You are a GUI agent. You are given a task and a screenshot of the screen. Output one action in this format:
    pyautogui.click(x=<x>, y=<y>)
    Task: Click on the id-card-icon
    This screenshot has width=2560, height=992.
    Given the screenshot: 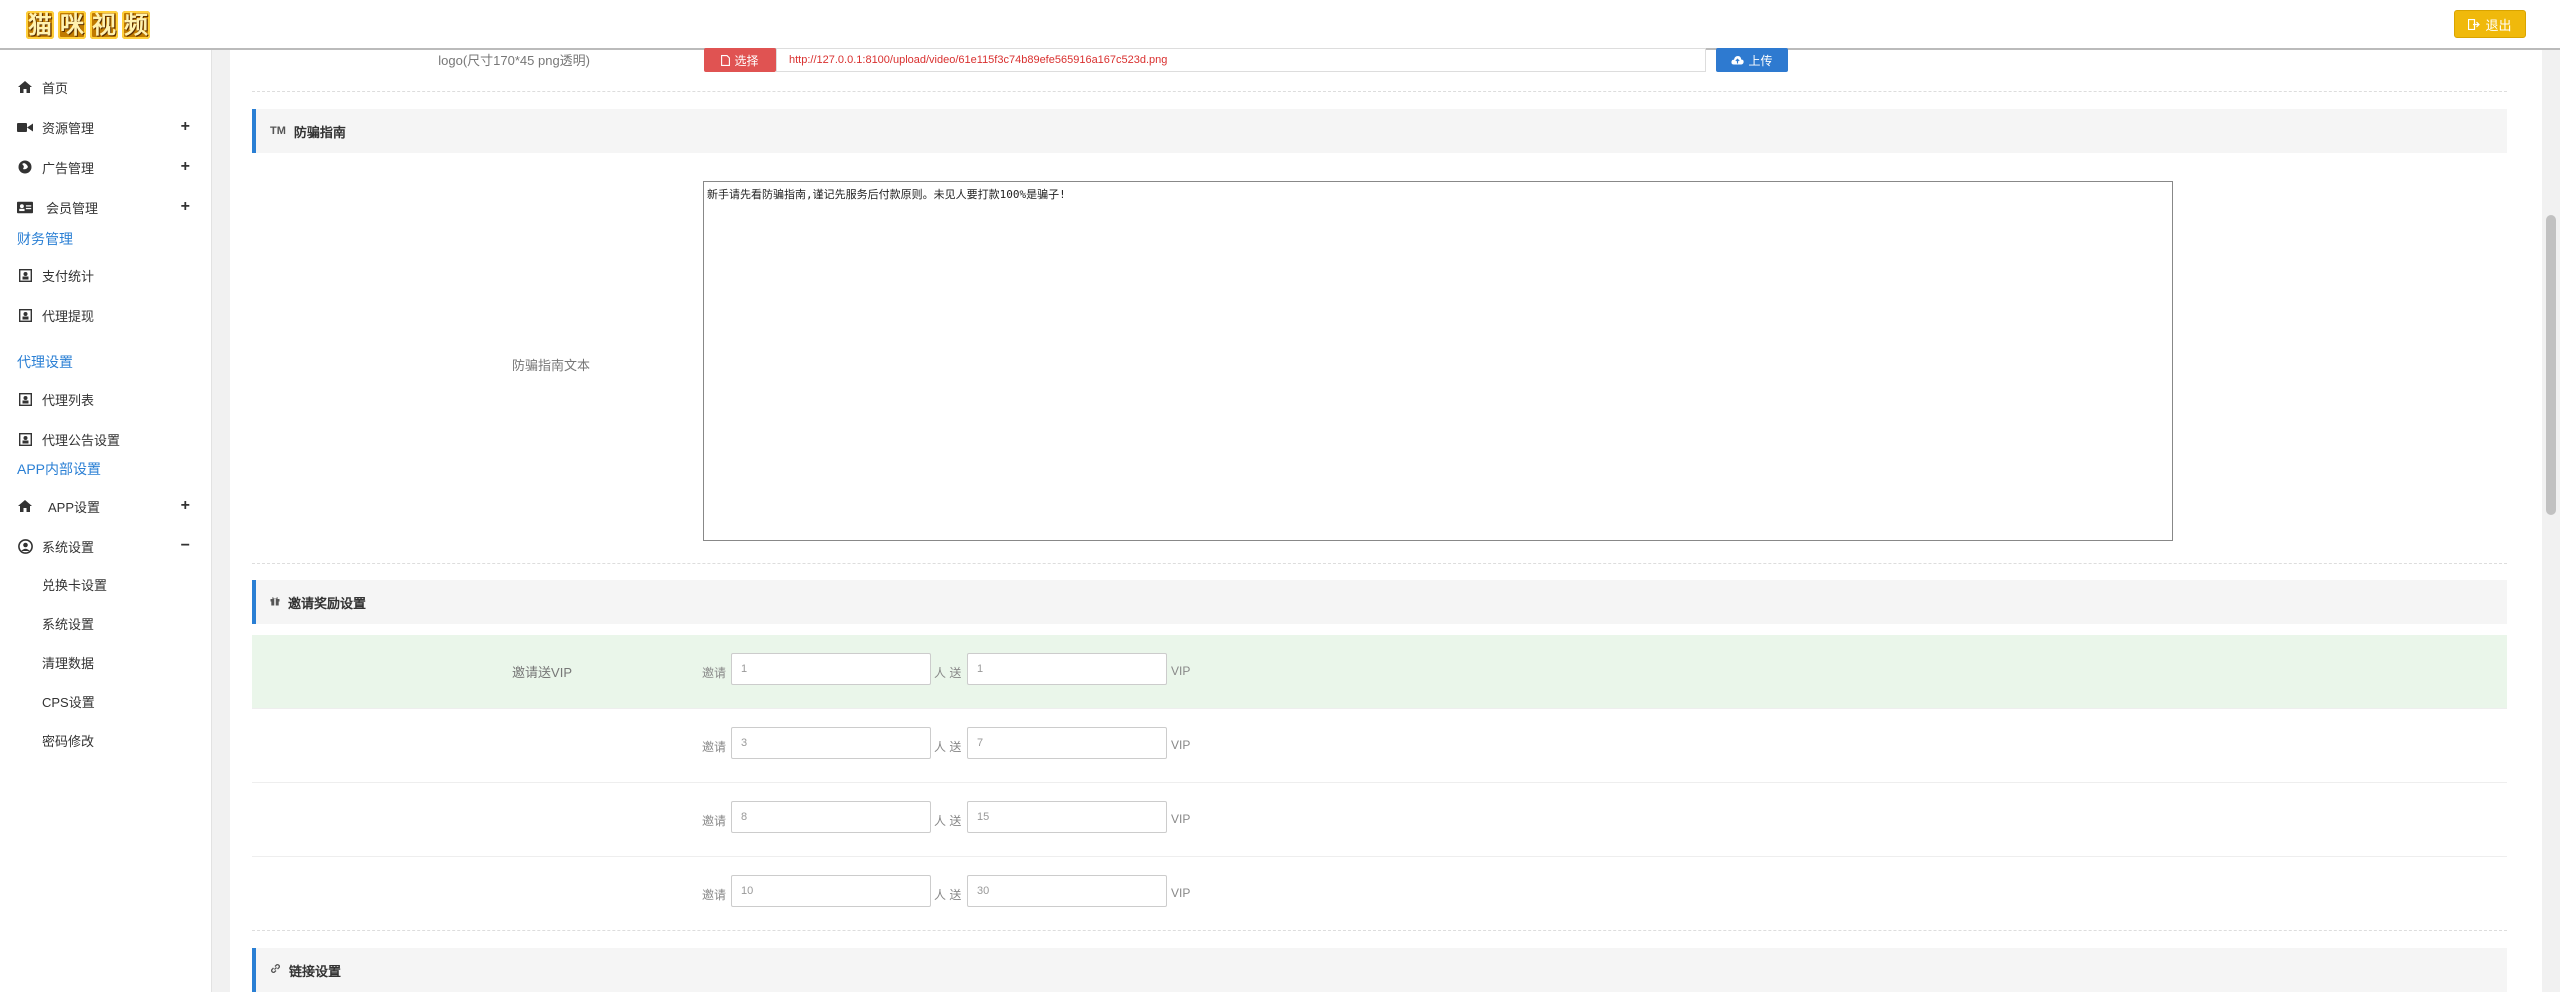 What is the action you would take?
    pyautogui.click(x=25, y=207)
    